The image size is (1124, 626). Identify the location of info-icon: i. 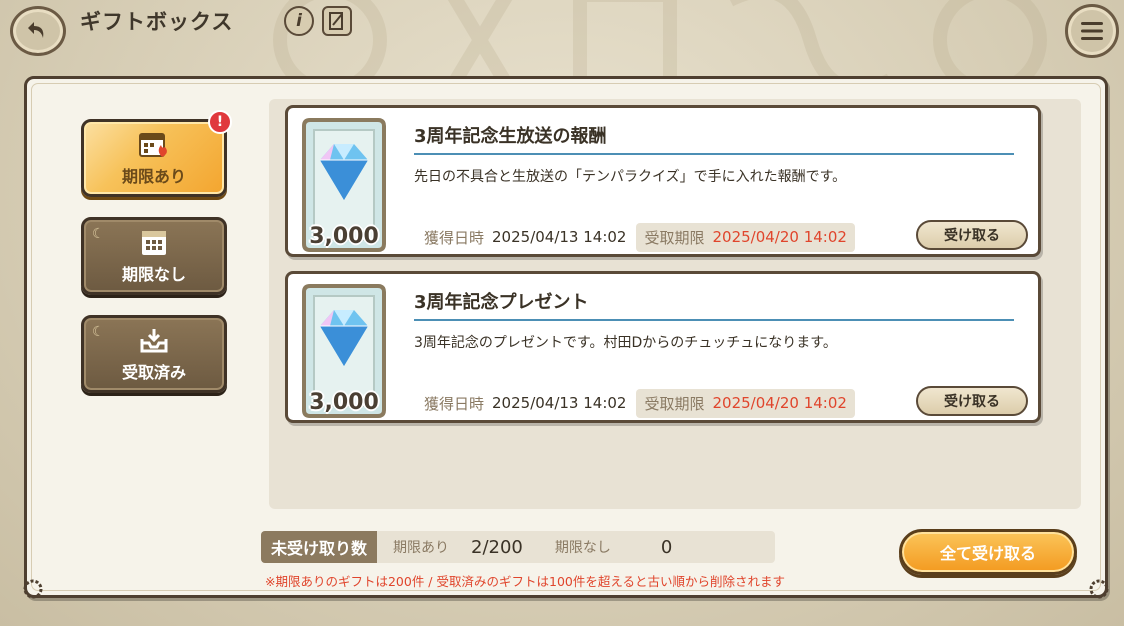
(299, 21).